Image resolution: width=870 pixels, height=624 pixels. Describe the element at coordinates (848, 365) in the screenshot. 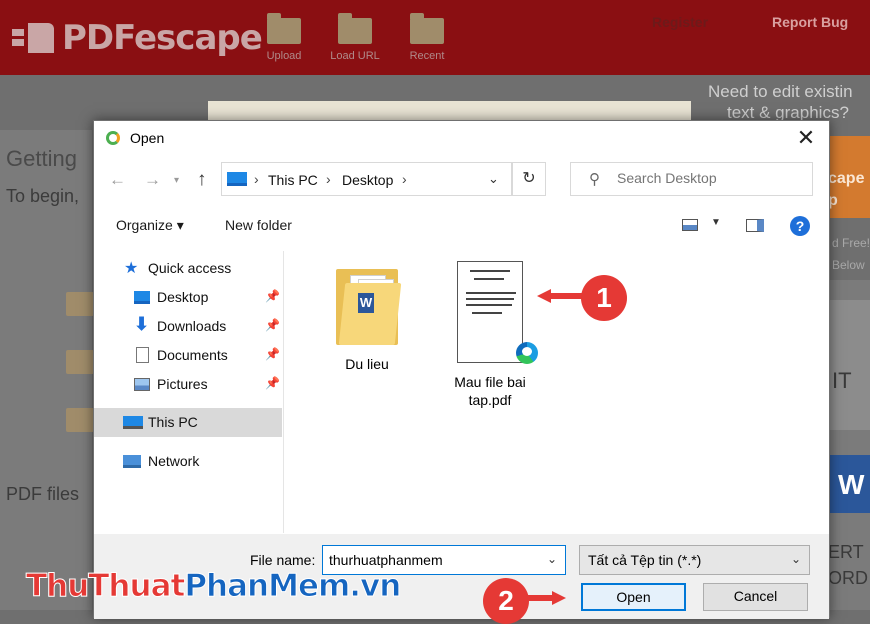

I see `right-card` at that location.